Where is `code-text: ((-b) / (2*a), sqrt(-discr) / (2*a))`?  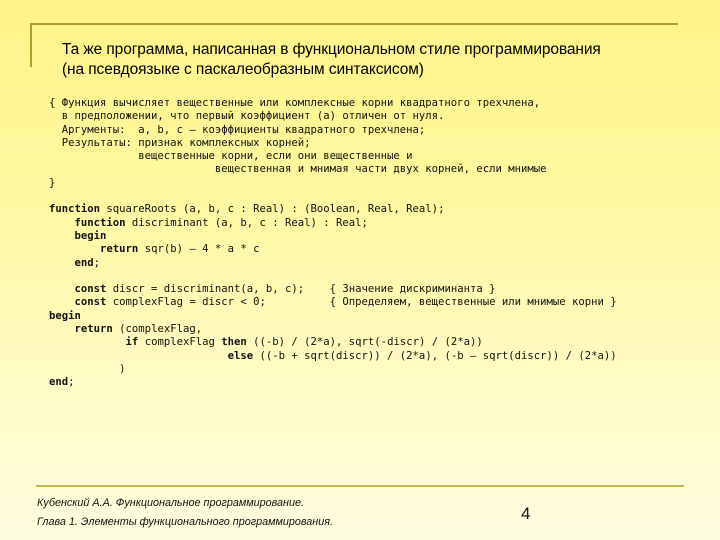 code-text: ((-b) / (2*a), sqrt(-discr) / (2*a)) is located at coordinates (364, 342).